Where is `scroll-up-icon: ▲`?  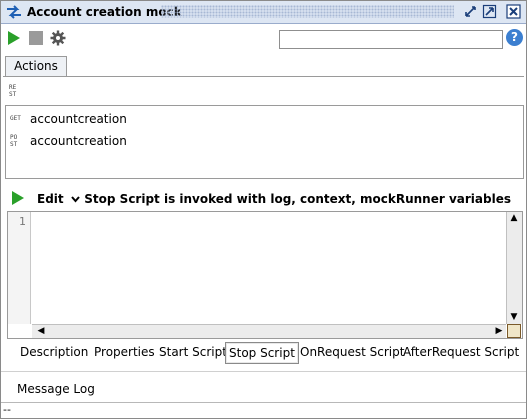
scroll-up-icon: ▲ is located at coordinates (514, 218).